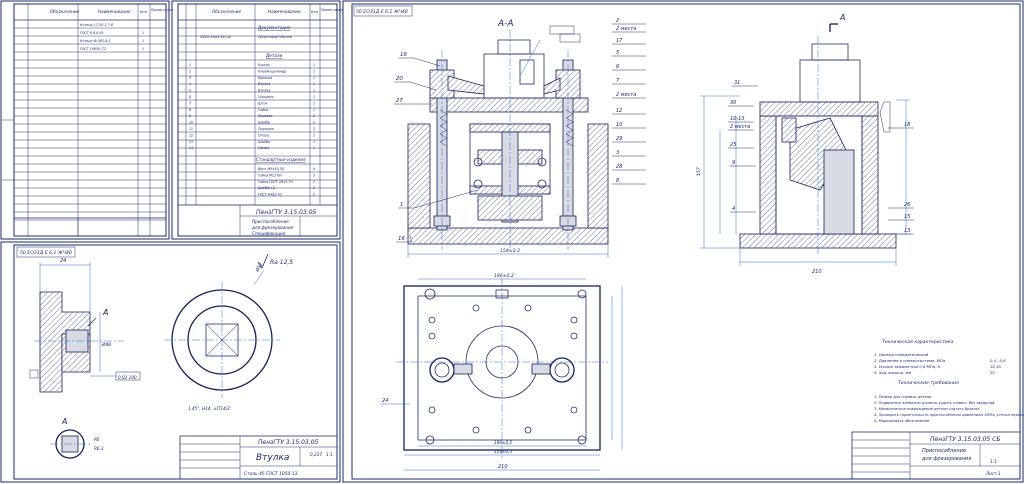 The width and height of the screenshot is (1024, 484). Describe the element at coordinates (403, 55) in the screenshot. I see `leader-left-label: 19` at that location.